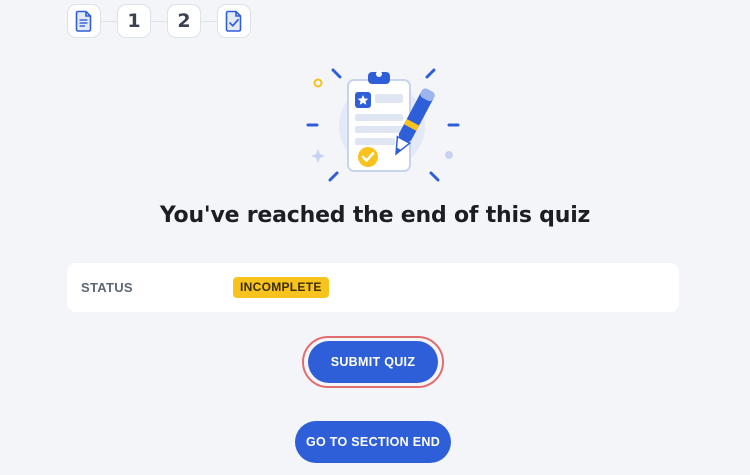  I want to click on step-number: 1, so click(134, 21).